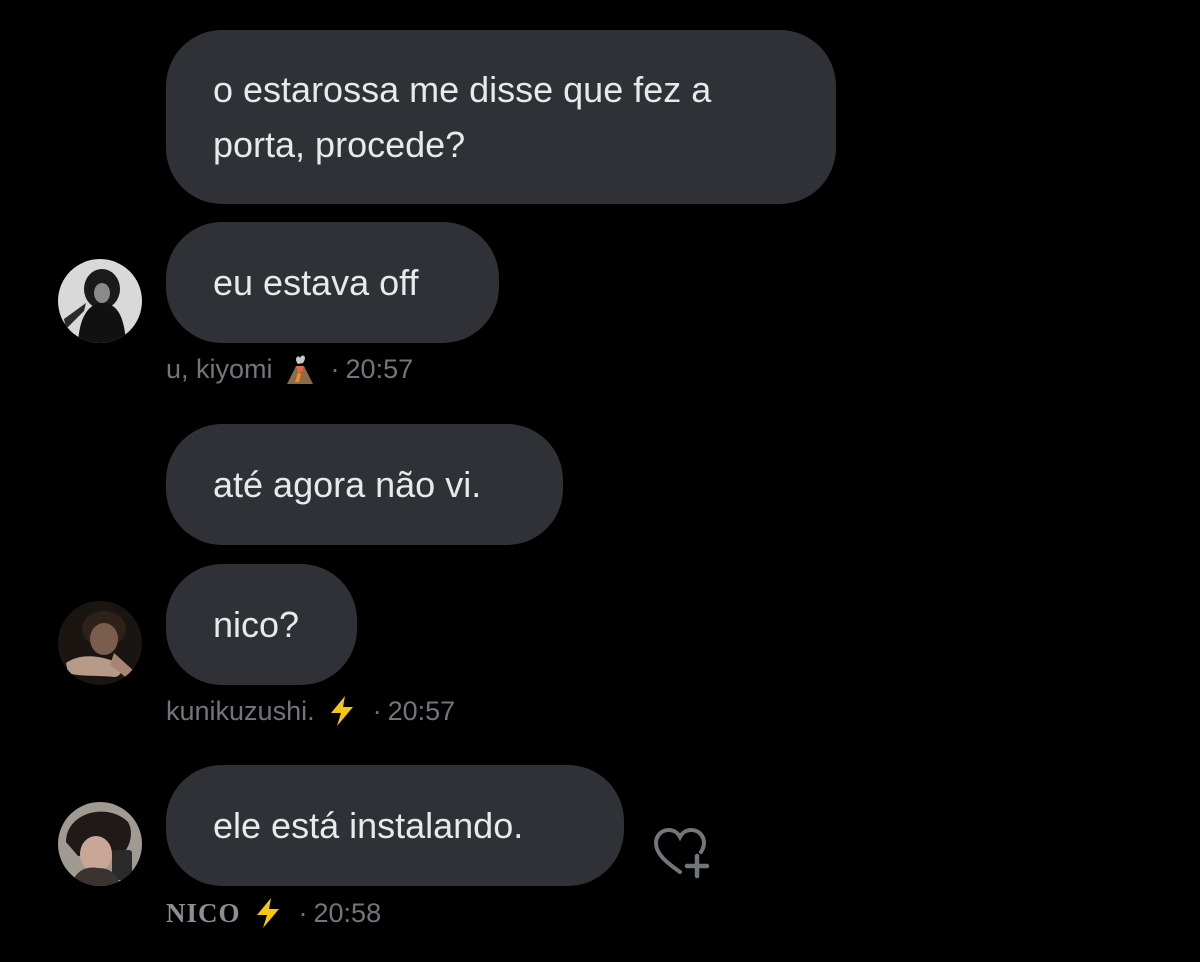  Describe the element at coordinates (219, 369) in the screenshot. I see `sender-name: u, kiyomi` at that location.